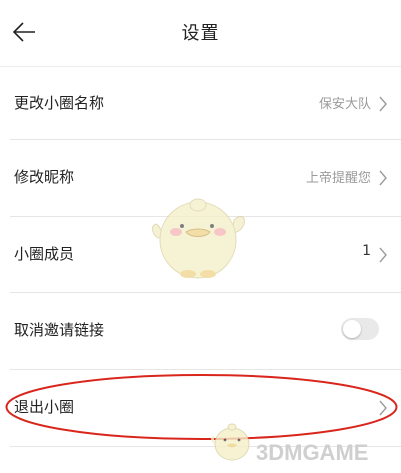  What do you see at coordinates (44, 407) in the screenshot?
I see `row-label-leave-group: 退出小圈` at bounding box center [44, 407].